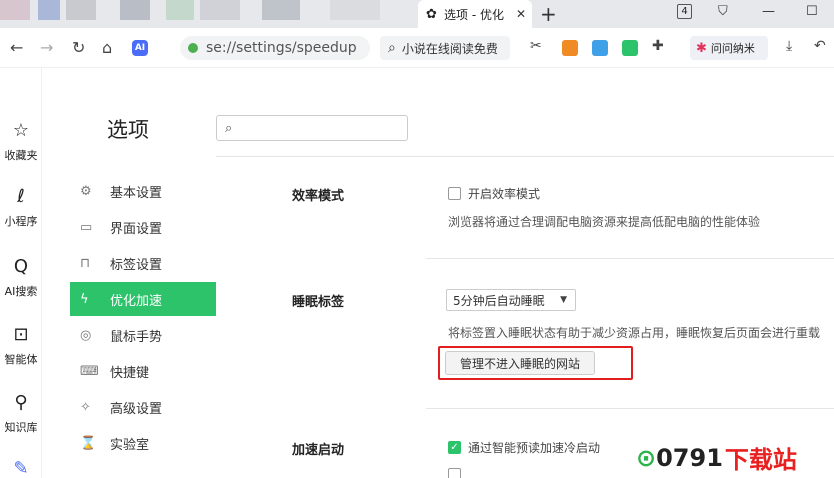 This screenshot has height=478, width=834. Describe the element at coordinates (570, 48) in the screenshot. I see `game-icon` at that location.